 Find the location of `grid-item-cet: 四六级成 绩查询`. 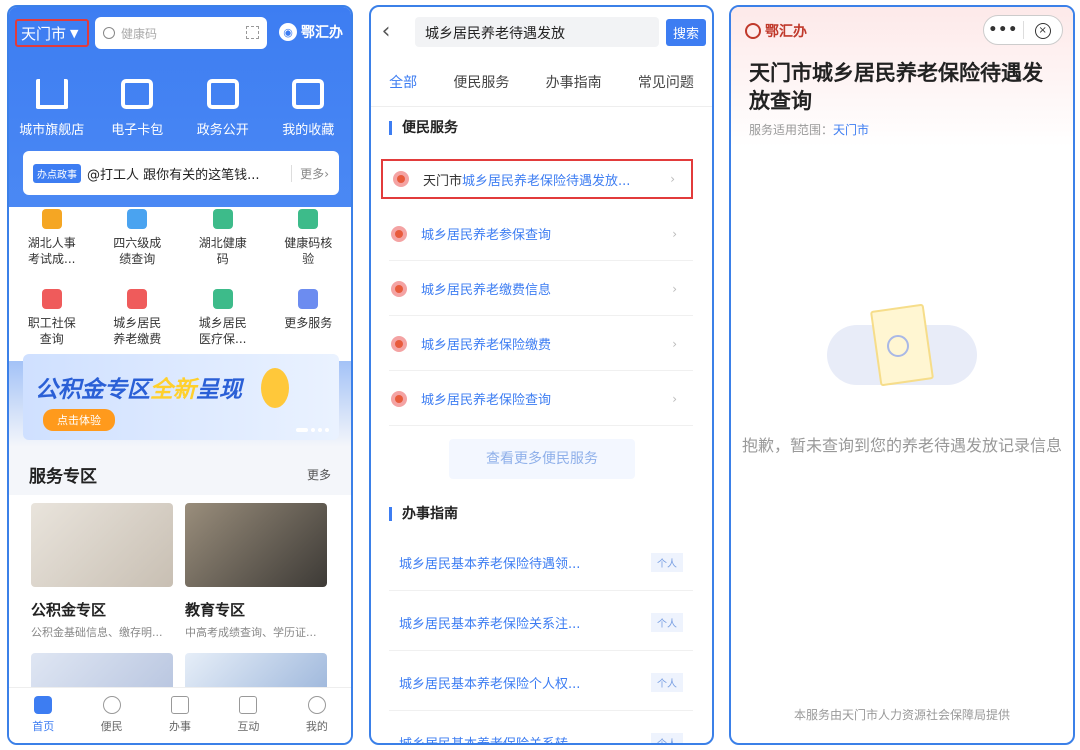

grid-item-cet: 四六级成 绩查询 is located at coordinates (138, 245).